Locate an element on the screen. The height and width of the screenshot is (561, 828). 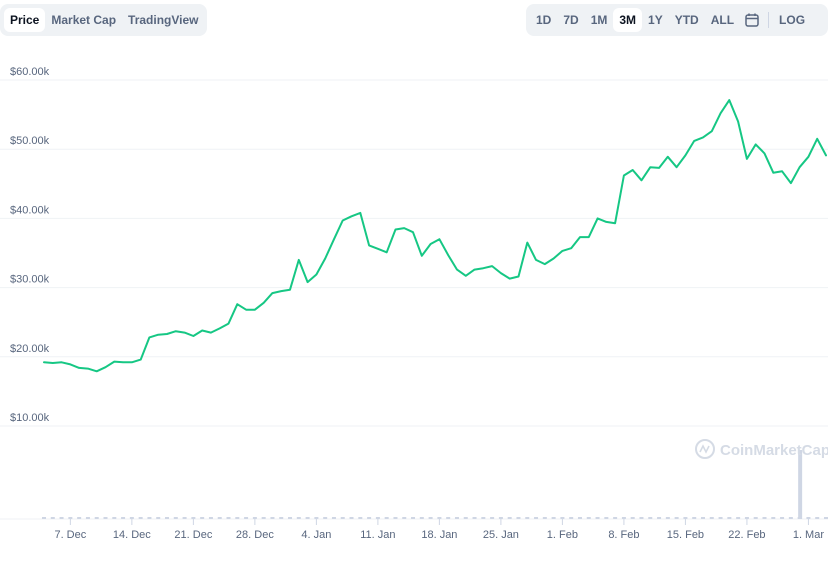
watermark: CoinMarketCap is located at coordinates (761, 449).